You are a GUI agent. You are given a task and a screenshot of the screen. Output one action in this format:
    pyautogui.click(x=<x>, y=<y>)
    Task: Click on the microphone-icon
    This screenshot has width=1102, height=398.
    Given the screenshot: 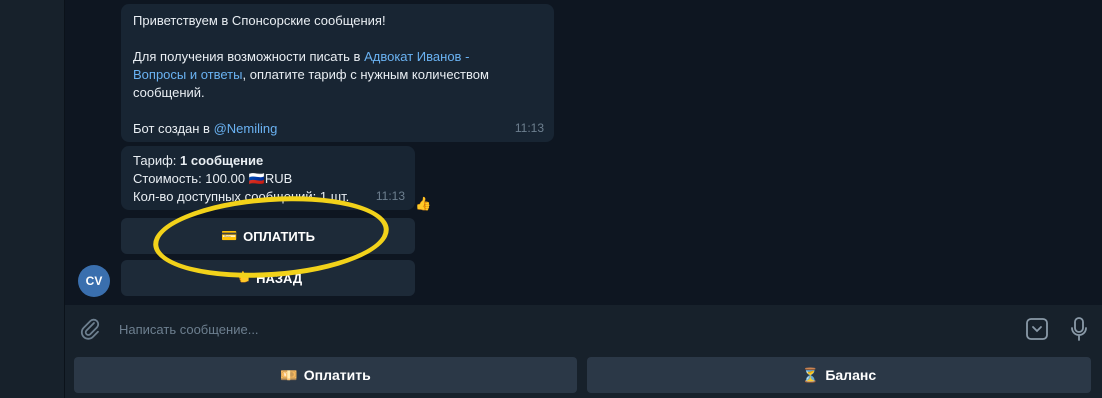 What is the action you would take?
    pyautogui.click(x=1079, y=331)
    